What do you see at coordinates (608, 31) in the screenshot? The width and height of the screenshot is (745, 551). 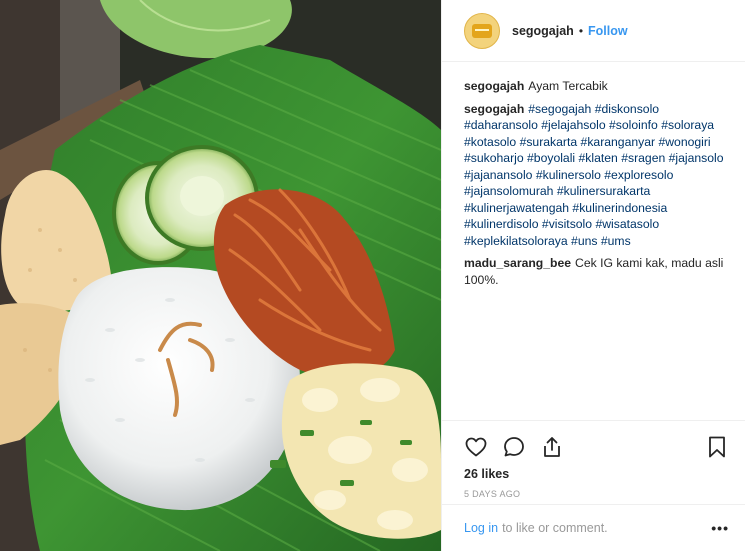 I see `follow-button: Follow` at bounding box center [608, 31].